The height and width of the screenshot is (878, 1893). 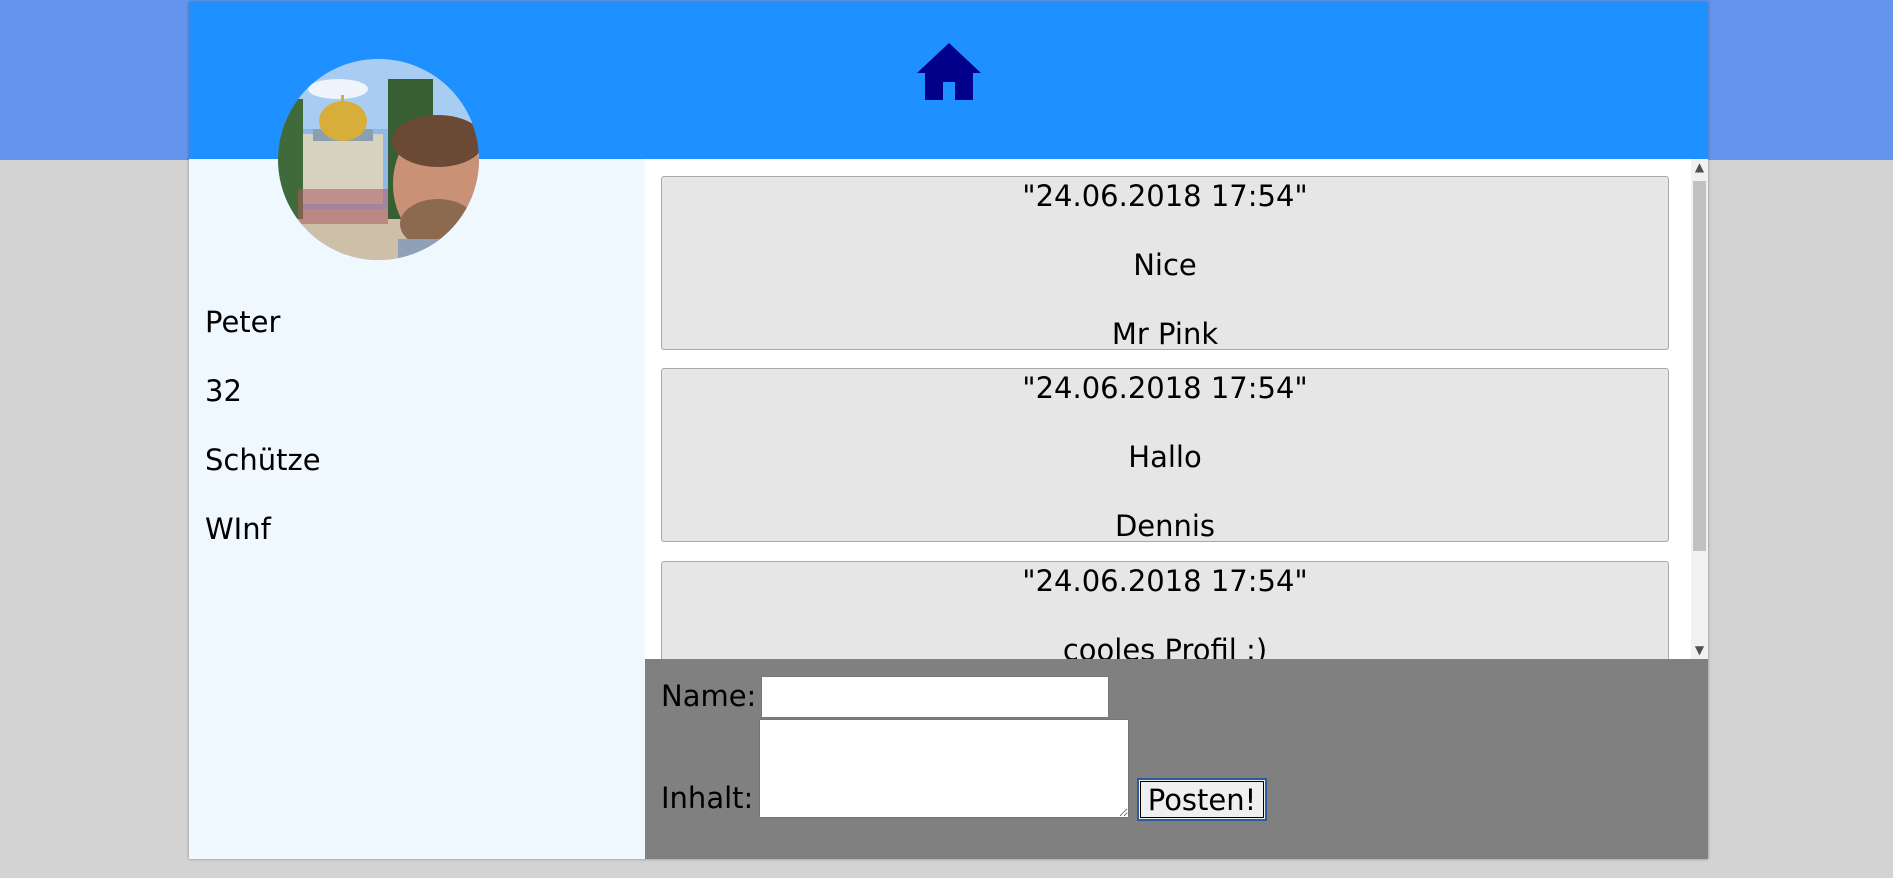 What do you see at coordinates (1165, 610) in the screenshot?
I see `post-card: "24.06.2018 17:54" cooles Profil :)` at bounding box center [1165, 610].